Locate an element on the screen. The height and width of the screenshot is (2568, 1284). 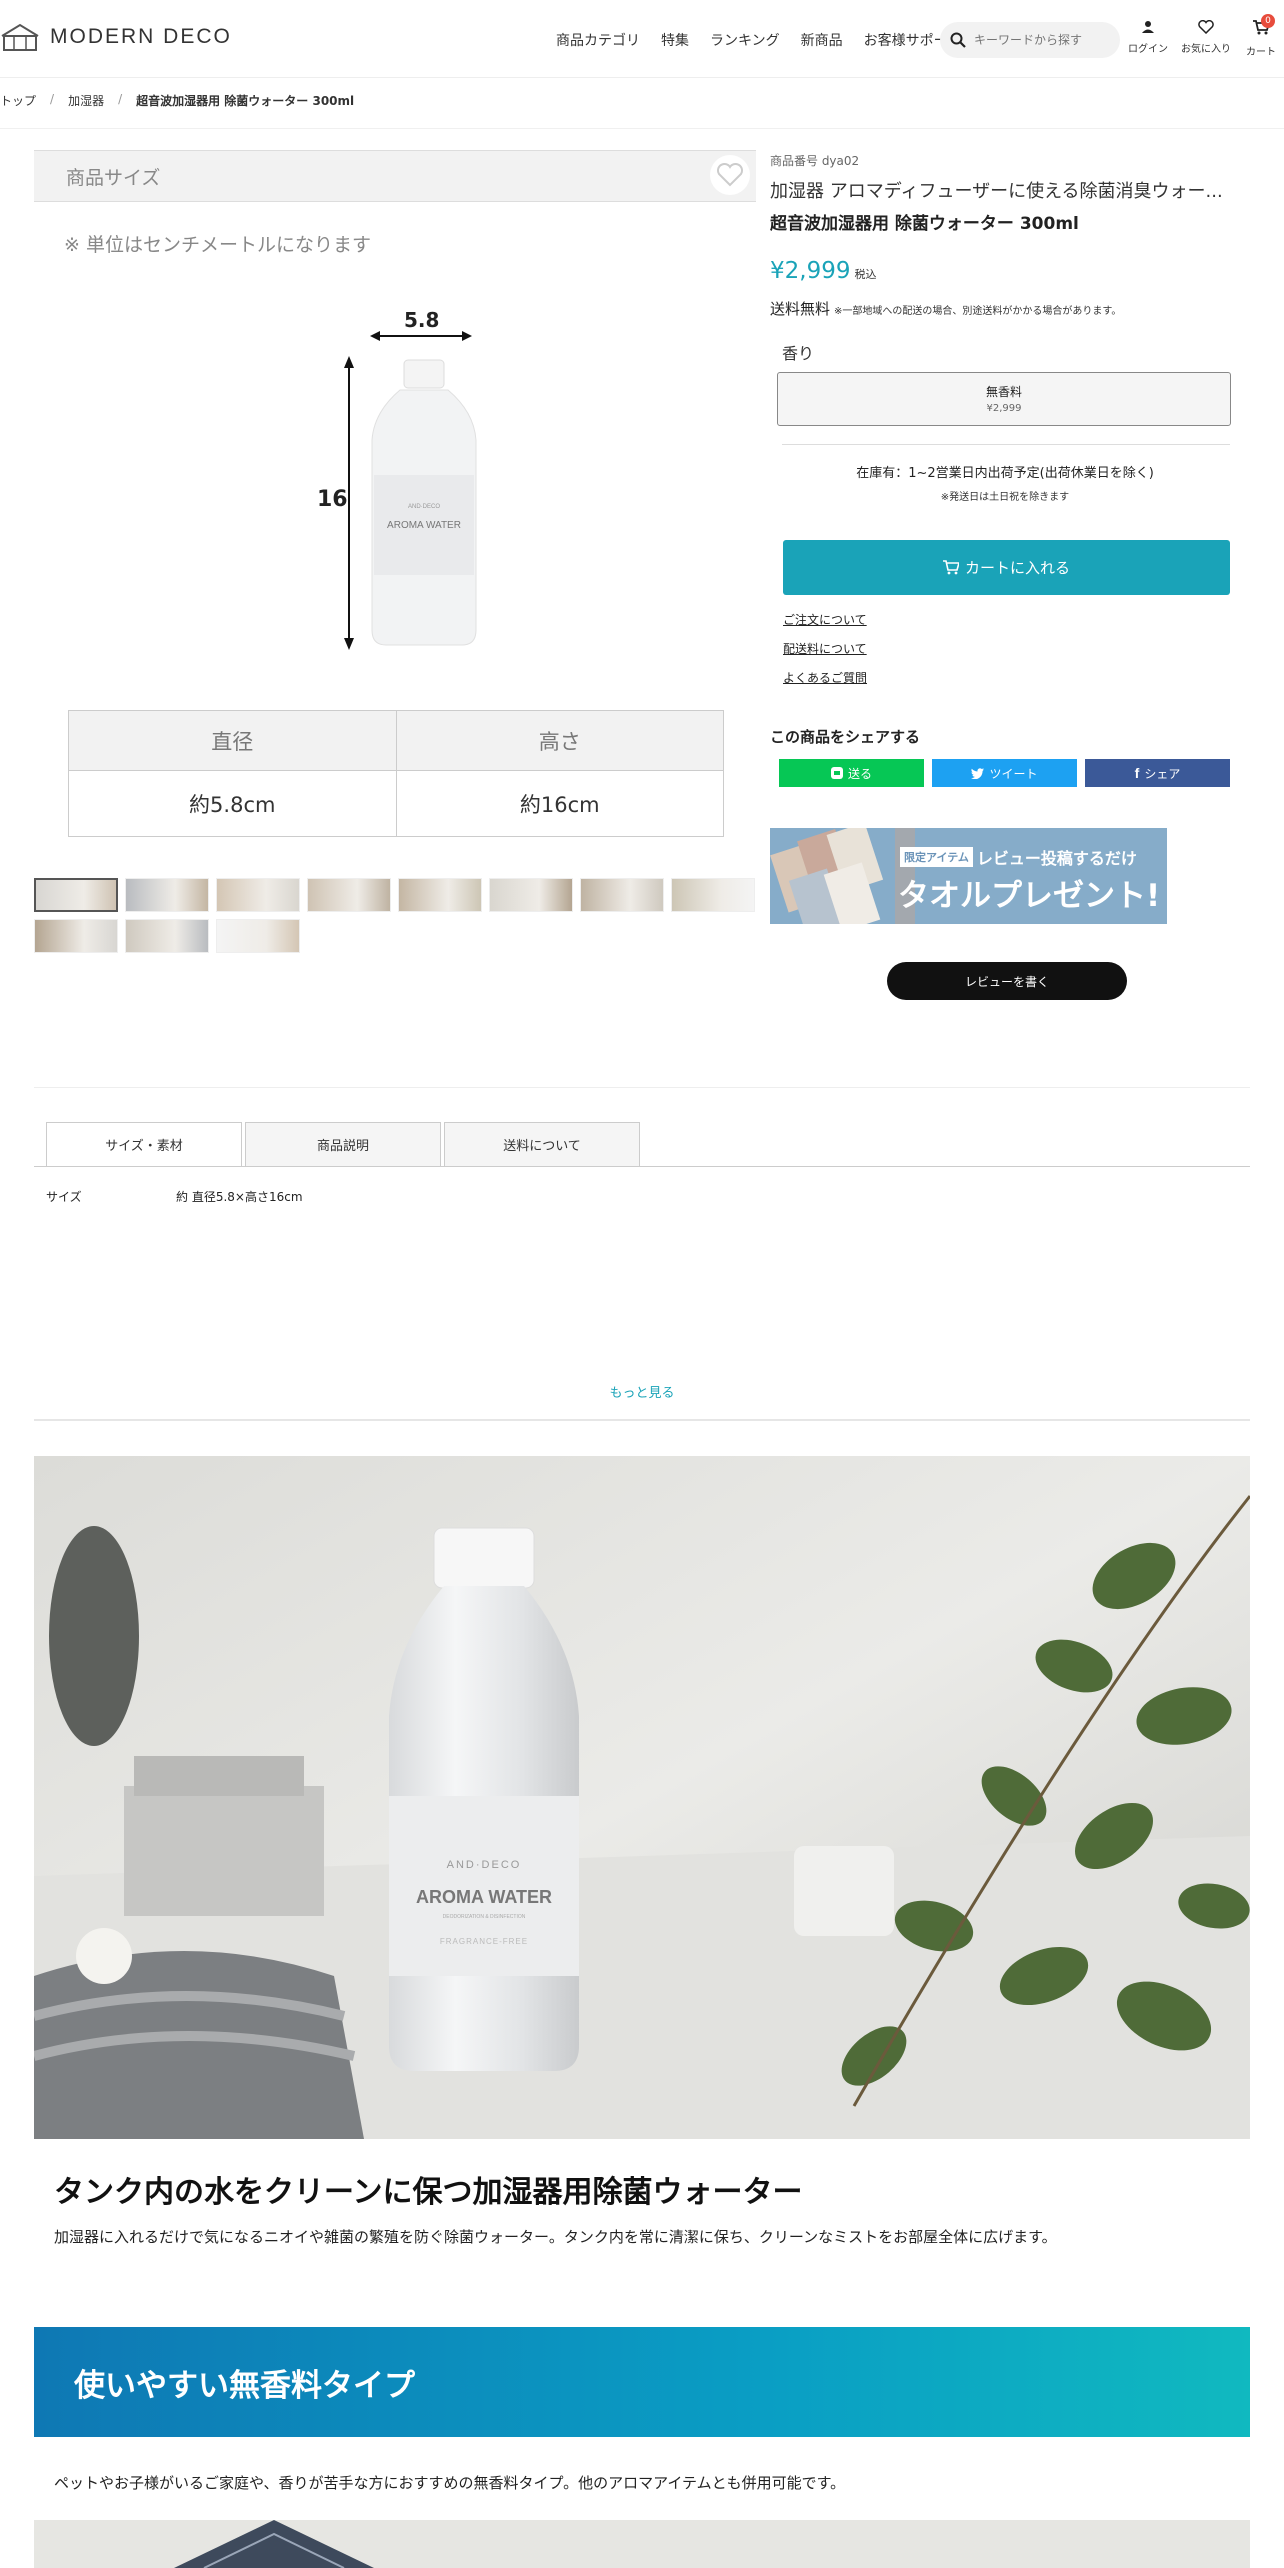
nav-item-ranking: ランキング is located at coordinates (745, 40).